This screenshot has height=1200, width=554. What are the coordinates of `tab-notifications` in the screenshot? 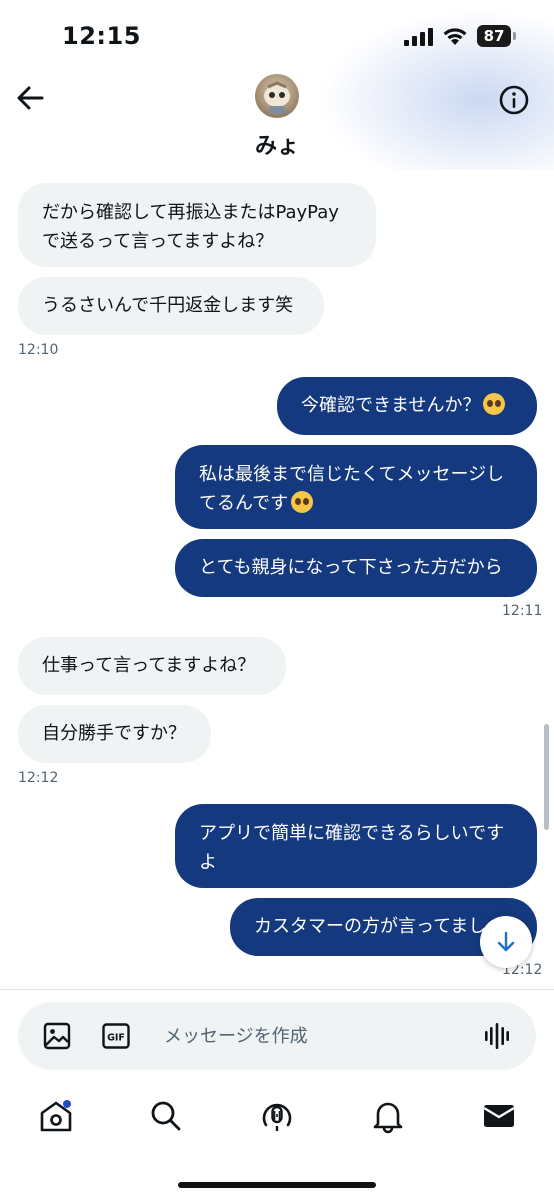 It's located at (388, 1116).